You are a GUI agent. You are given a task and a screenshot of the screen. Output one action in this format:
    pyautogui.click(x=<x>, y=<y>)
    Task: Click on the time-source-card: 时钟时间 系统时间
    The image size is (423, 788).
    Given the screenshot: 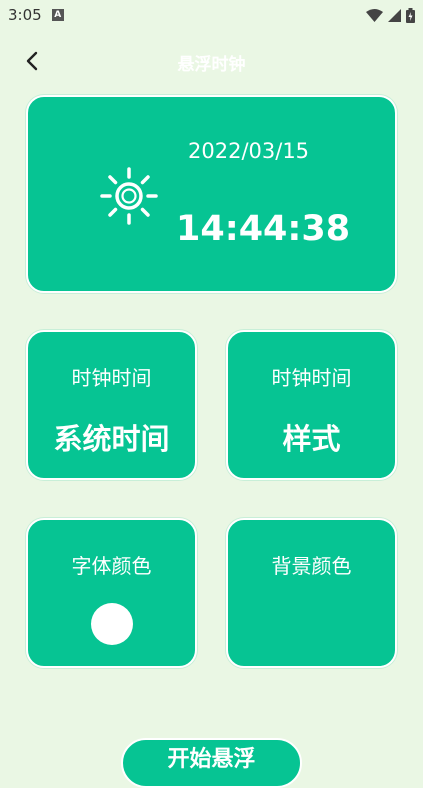 What is the action you would take?
    pyautogui.click(x=111, y=405)
    